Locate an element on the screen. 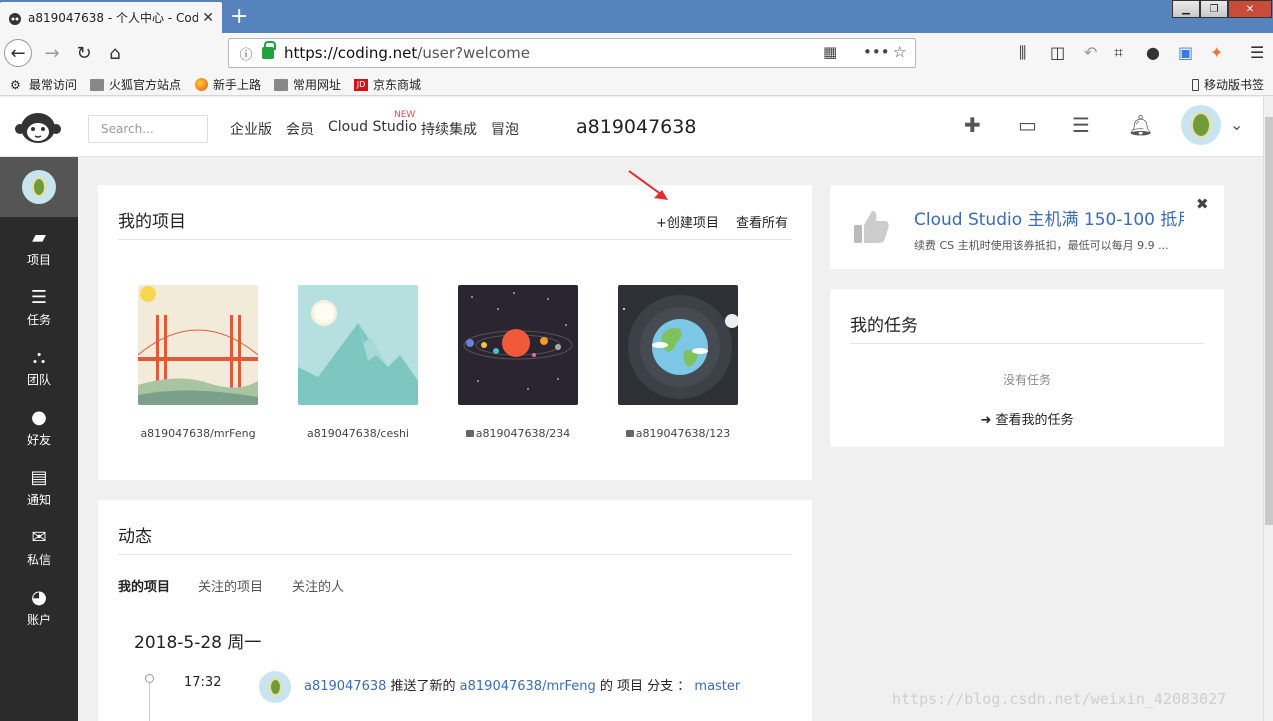 The image size is (1273, 721). add-icon: ✚ is located at coordinates (972, 125).